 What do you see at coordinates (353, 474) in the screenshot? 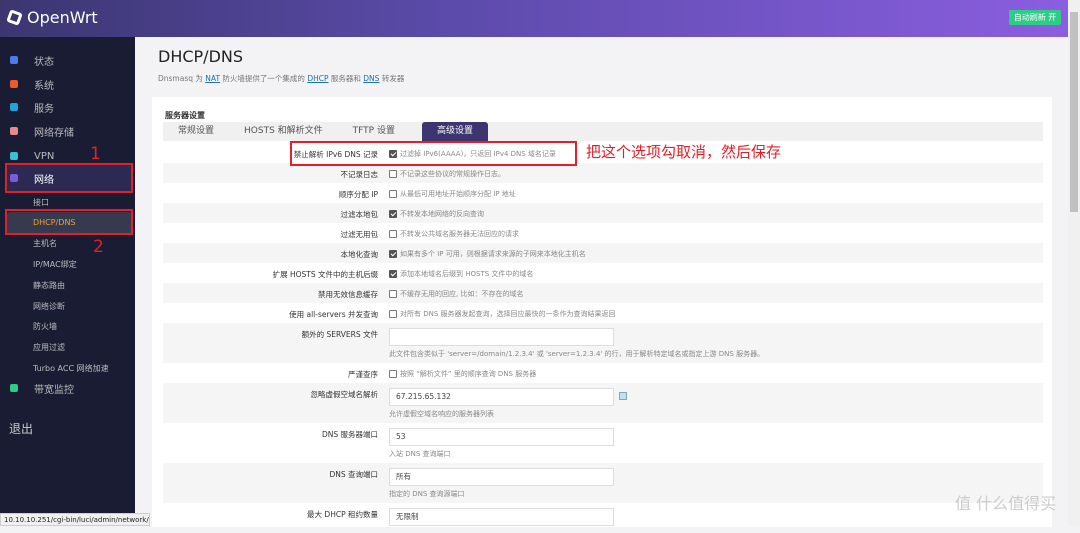
I see `setting-label: DNS 查询端口` at bounding box center [353, 474].